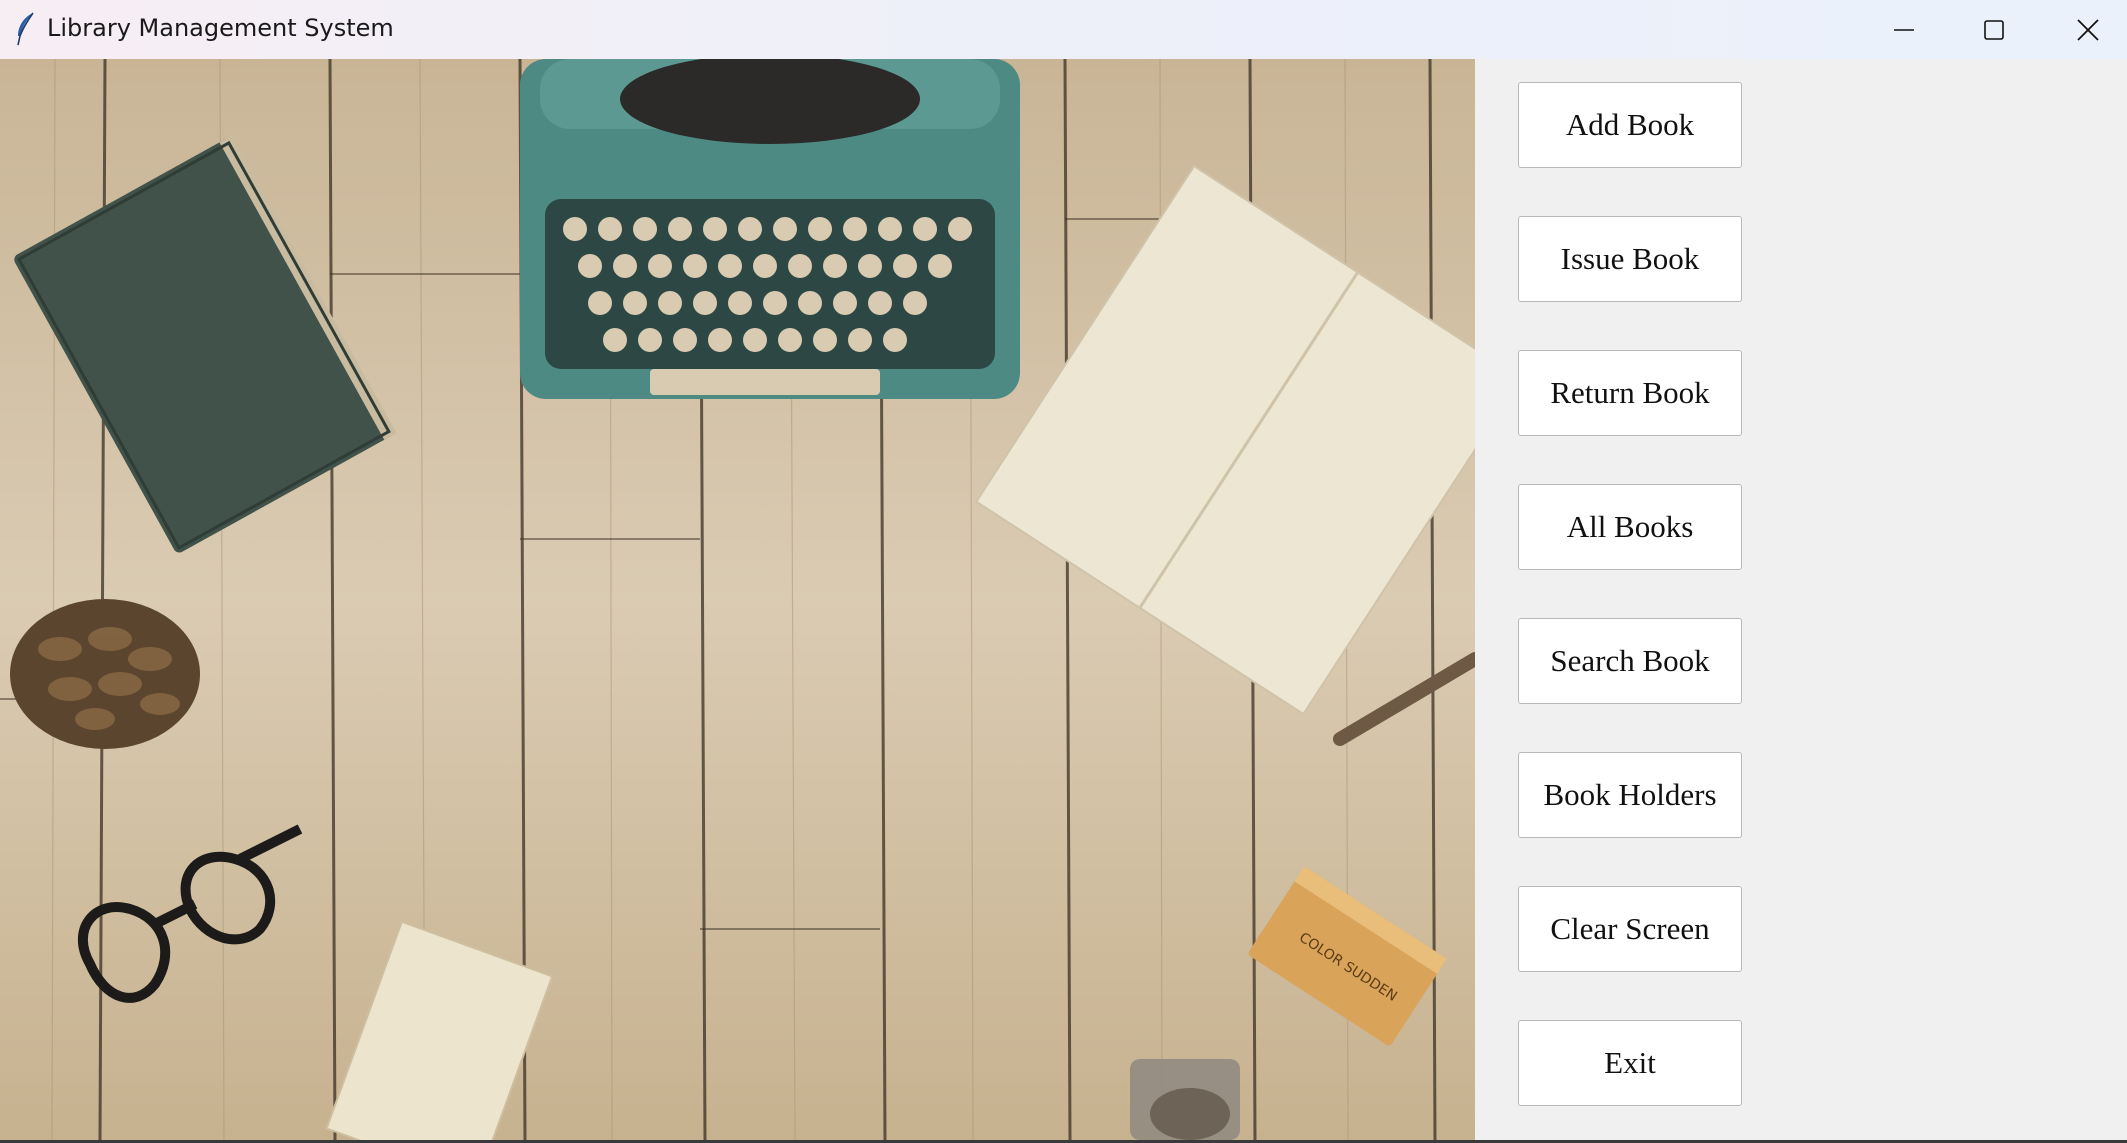 Image resolution: width=2127 pixels, height=1143 pixels. Describe the element at coordinates (1630, 661) in the screenshot. I see `search-book-button: Search Book` at that location.